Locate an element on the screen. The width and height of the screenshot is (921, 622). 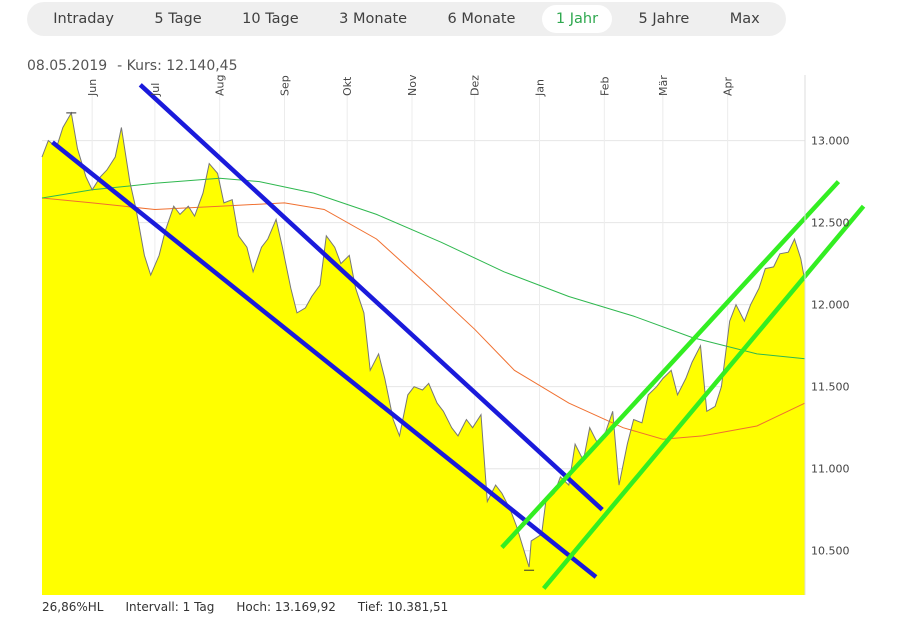
x-month-label: Dez is located at coordinates (475, 85).